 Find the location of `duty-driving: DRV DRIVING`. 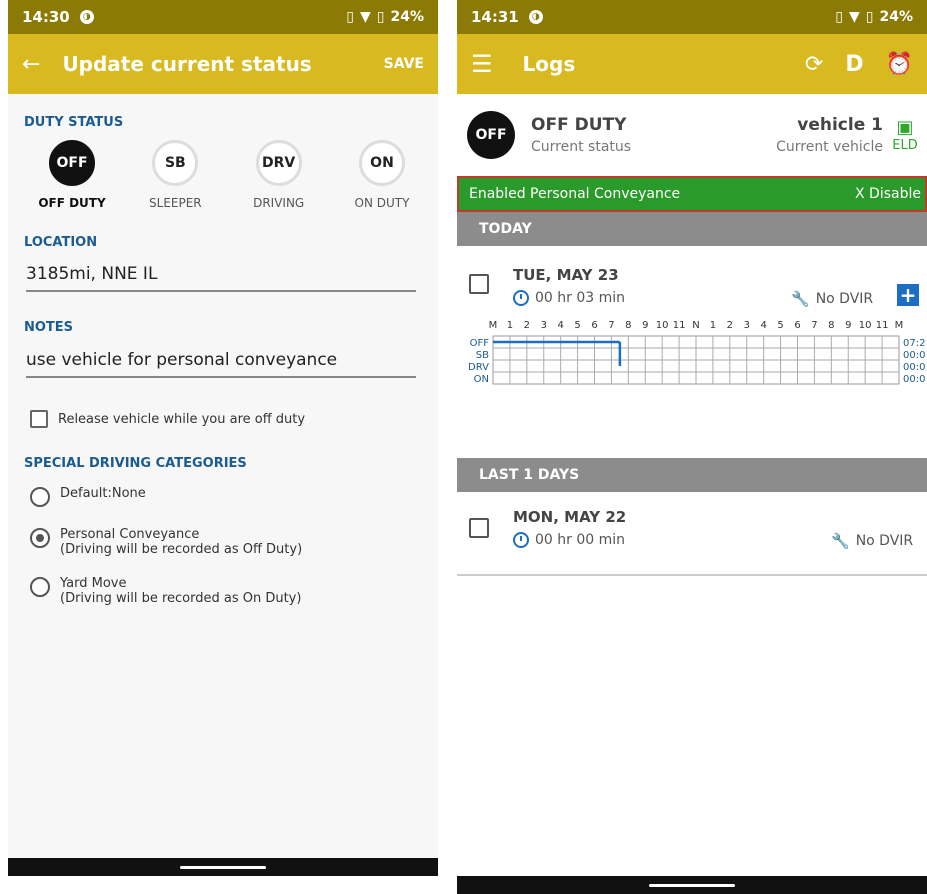

duty-driving: DRV DRIVING is located at coordinates (279, 175).